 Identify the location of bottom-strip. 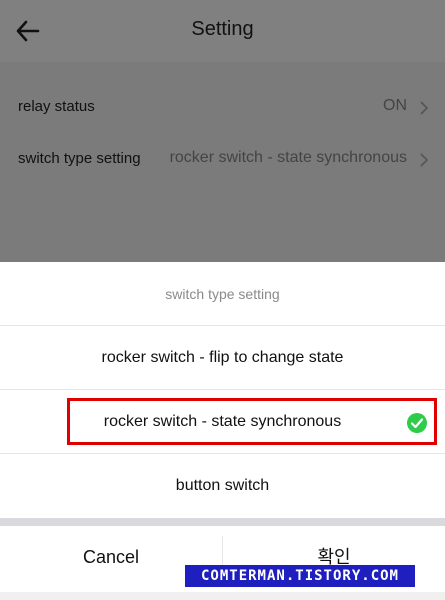
(222, 596).